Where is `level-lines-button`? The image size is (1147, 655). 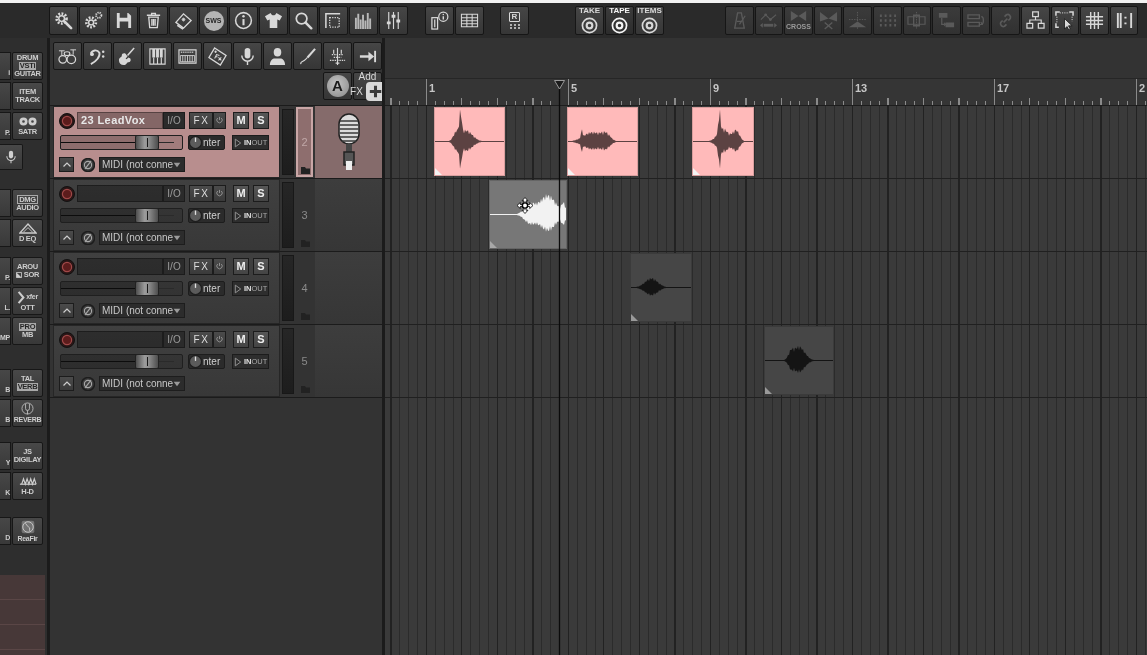
level-lines-button is located at coordinates (337, 56).